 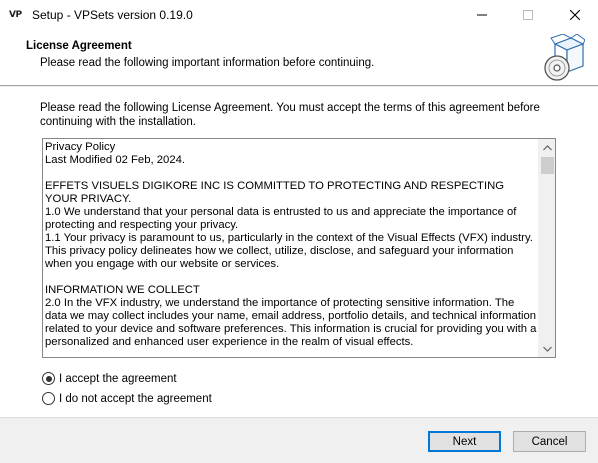 What do you see at coordinates (546, 248) in the screenshot?
I see `vertical-scrollbar` at bounding box center [546, 248].